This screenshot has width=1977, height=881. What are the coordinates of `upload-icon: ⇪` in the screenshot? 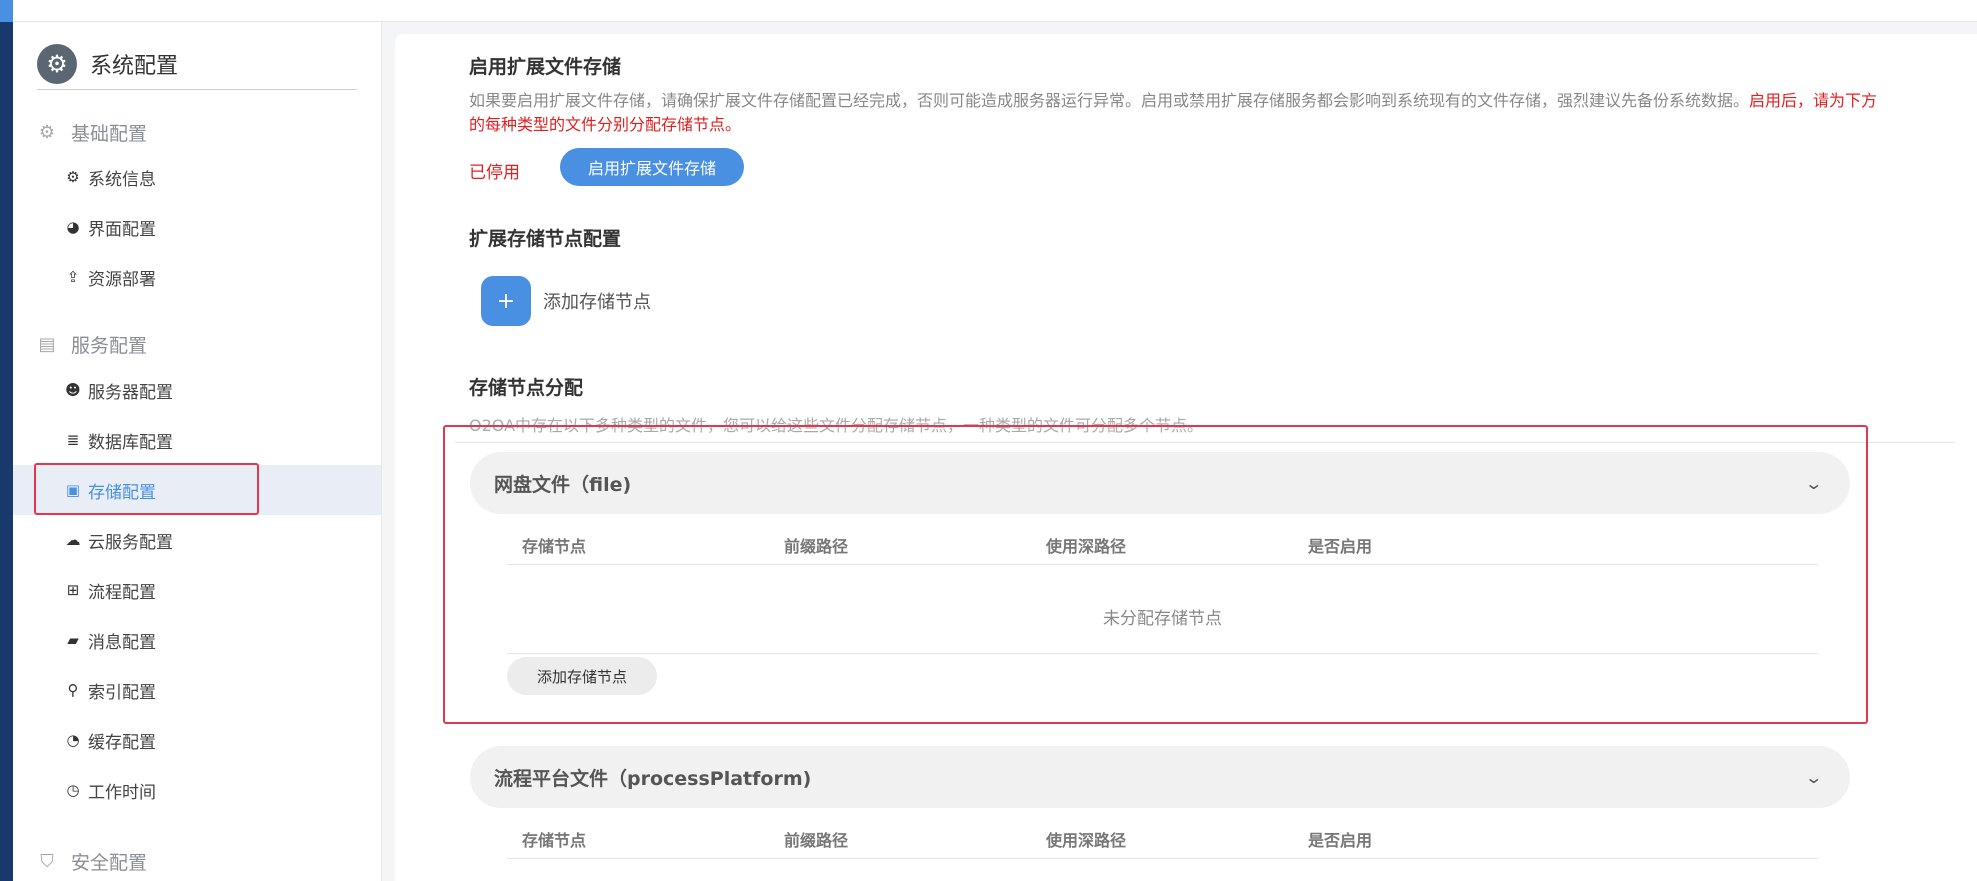 It's located at (73, 277).